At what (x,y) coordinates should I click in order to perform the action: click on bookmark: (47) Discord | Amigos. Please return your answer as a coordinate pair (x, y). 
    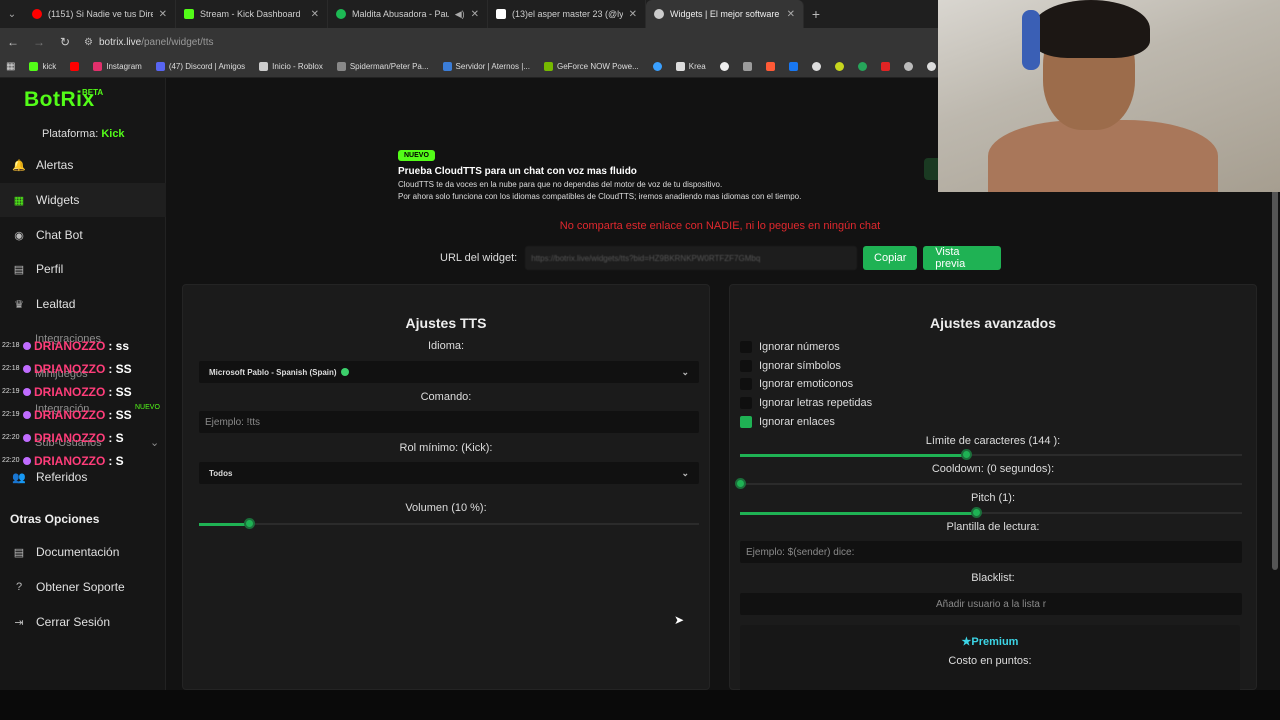
    Looking at the image, I should click on (200, 66).